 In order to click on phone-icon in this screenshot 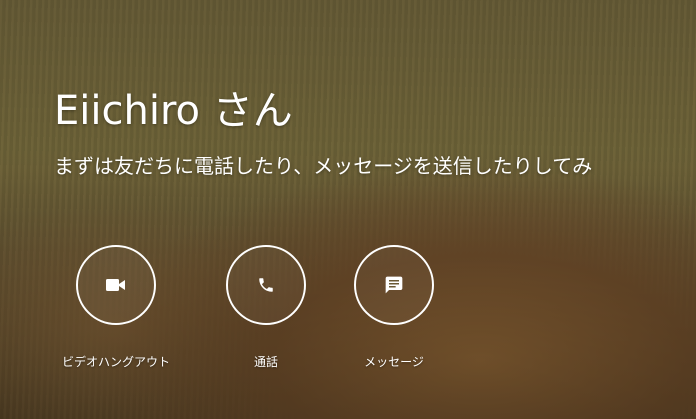, I will do `click(266, 285)`.